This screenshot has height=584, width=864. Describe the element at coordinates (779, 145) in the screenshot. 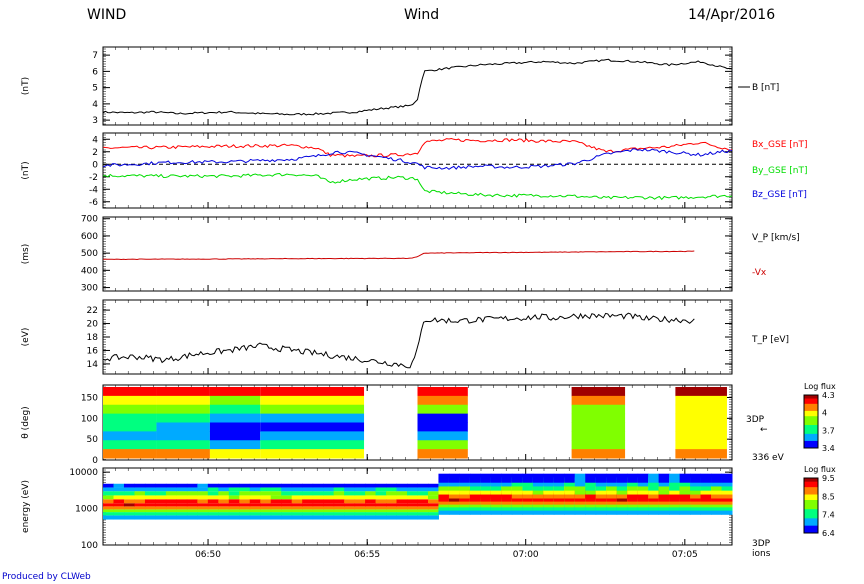

I see `legend-label: Bx_GSE [nT]` at that location.